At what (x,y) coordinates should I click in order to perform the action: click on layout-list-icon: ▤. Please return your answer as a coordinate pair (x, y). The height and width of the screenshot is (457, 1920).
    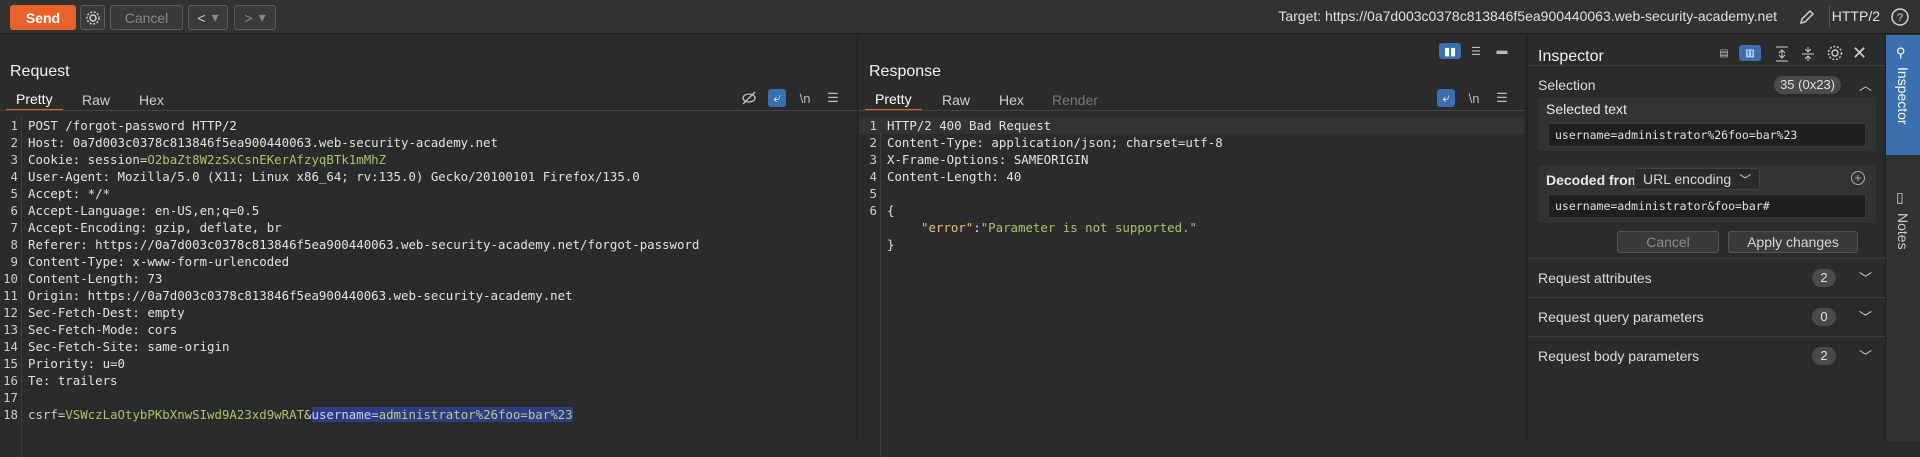
    Looking at the image, I should click on (1724, 53).